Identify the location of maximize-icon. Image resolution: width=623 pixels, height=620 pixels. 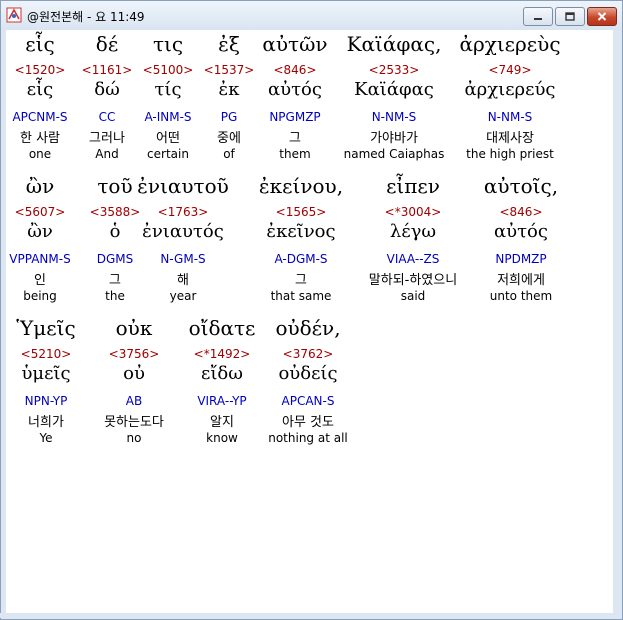
(570, 16).